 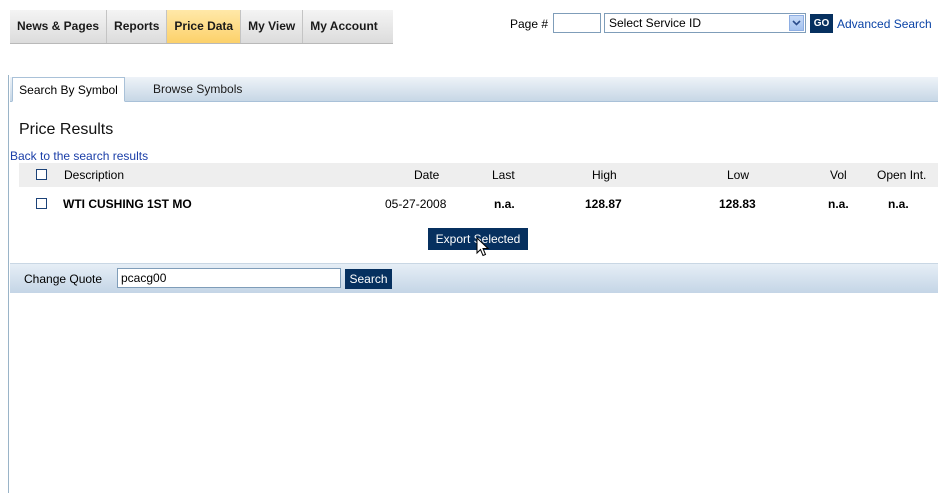 What do you see at coordinates (838, 175) in the screenshot?
I see `column-header-vol: Vol` at bounding box center [838, 175].